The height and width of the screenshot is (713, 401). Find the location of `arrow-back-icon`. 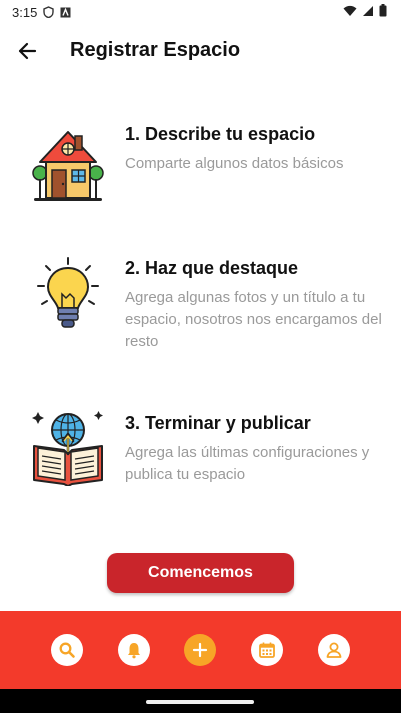

arrow-back-icon is located at coordinates (27, 51).